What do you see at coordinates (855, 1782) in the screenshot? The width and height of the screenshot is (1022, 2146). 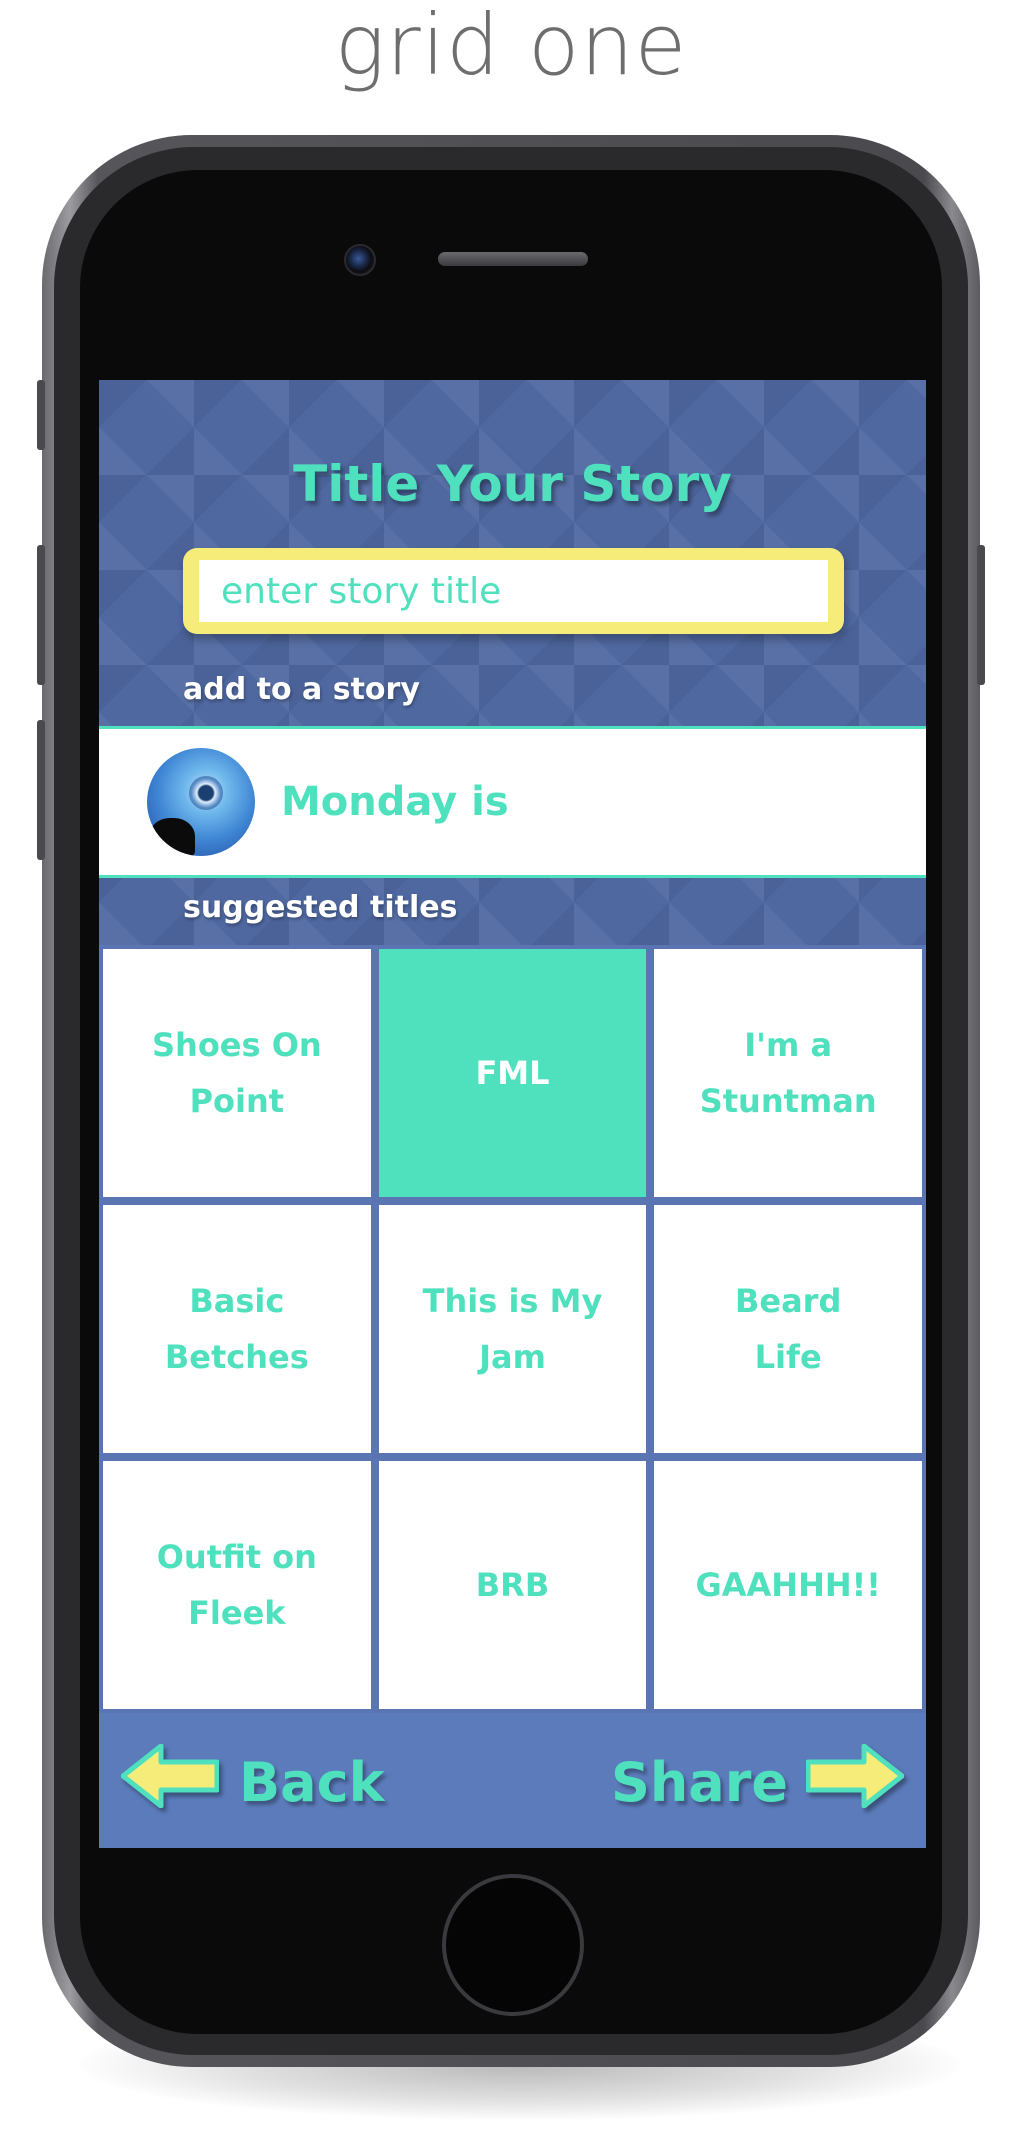 I see `right-arrow-icon` at bounding box center [855, 1782].